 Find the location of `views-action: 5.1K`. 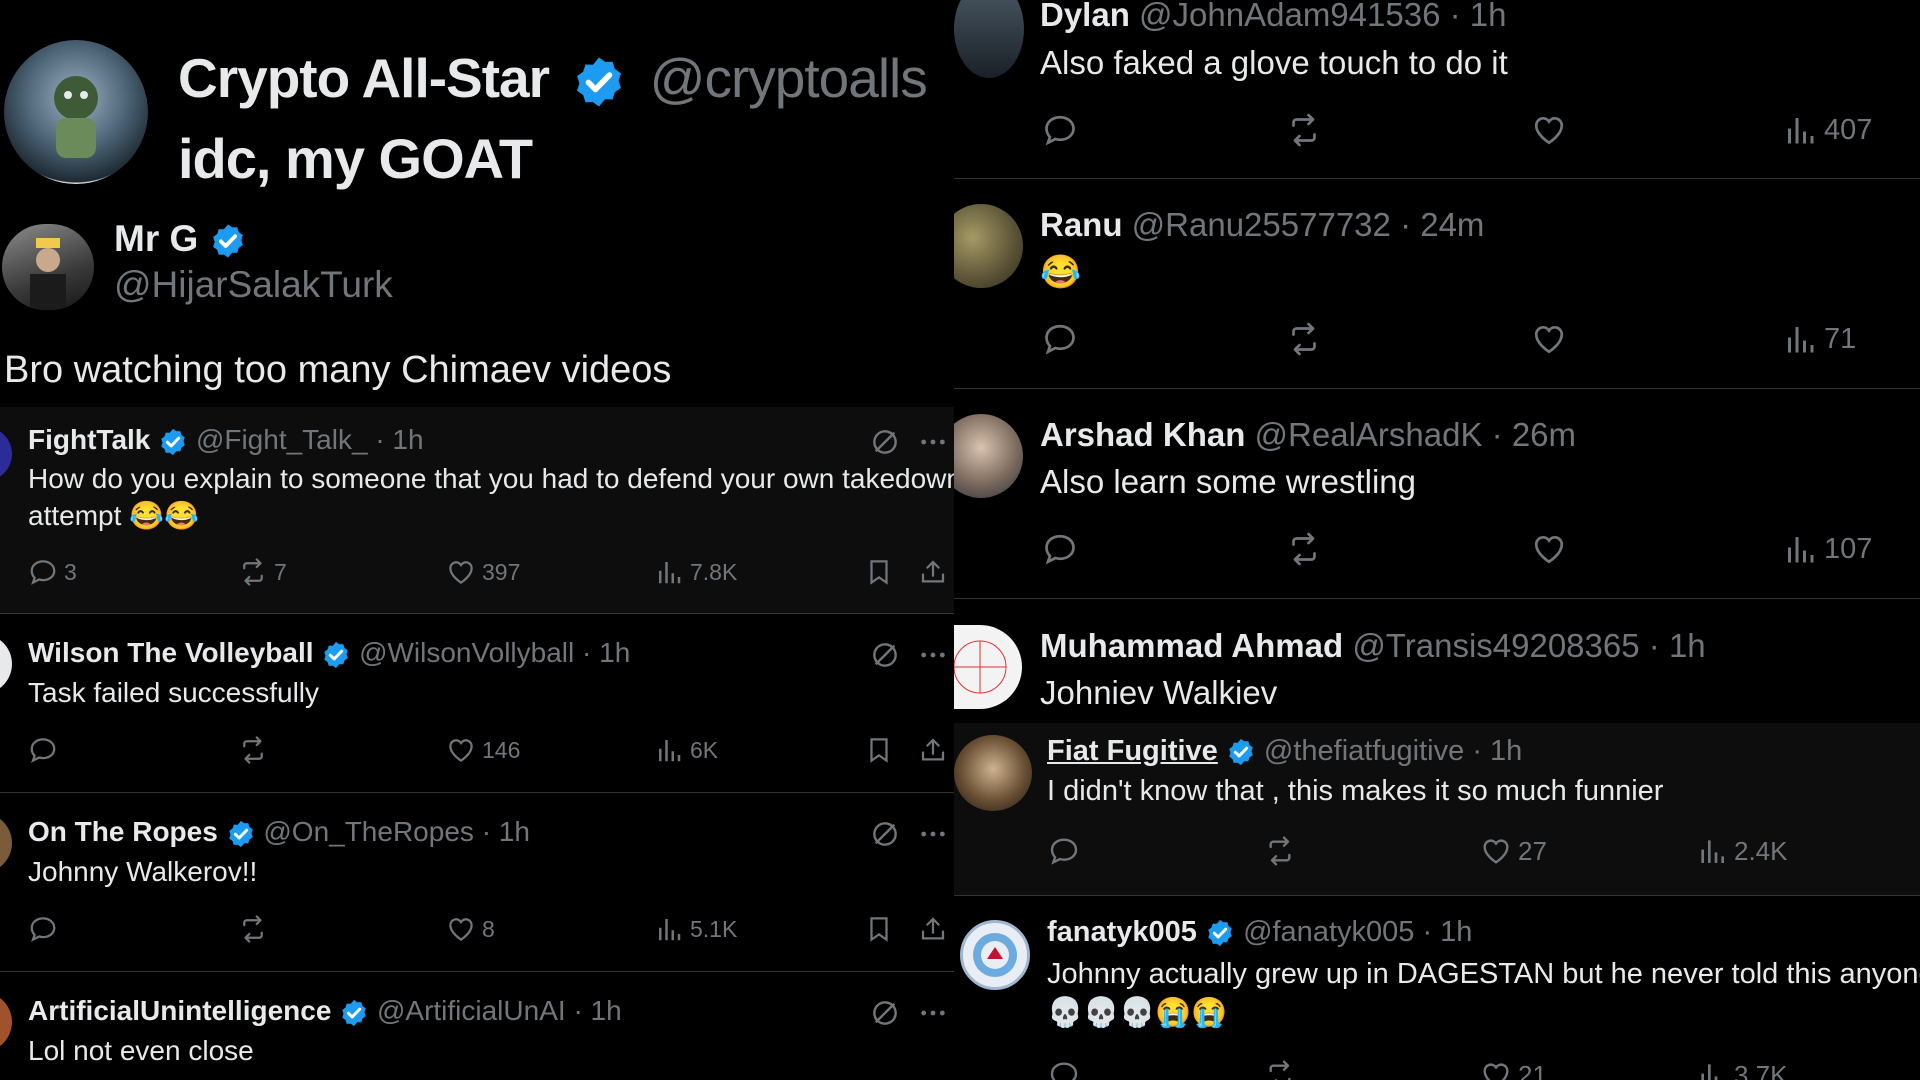

views-action: 5.1K is located at coordinates (695, 929).